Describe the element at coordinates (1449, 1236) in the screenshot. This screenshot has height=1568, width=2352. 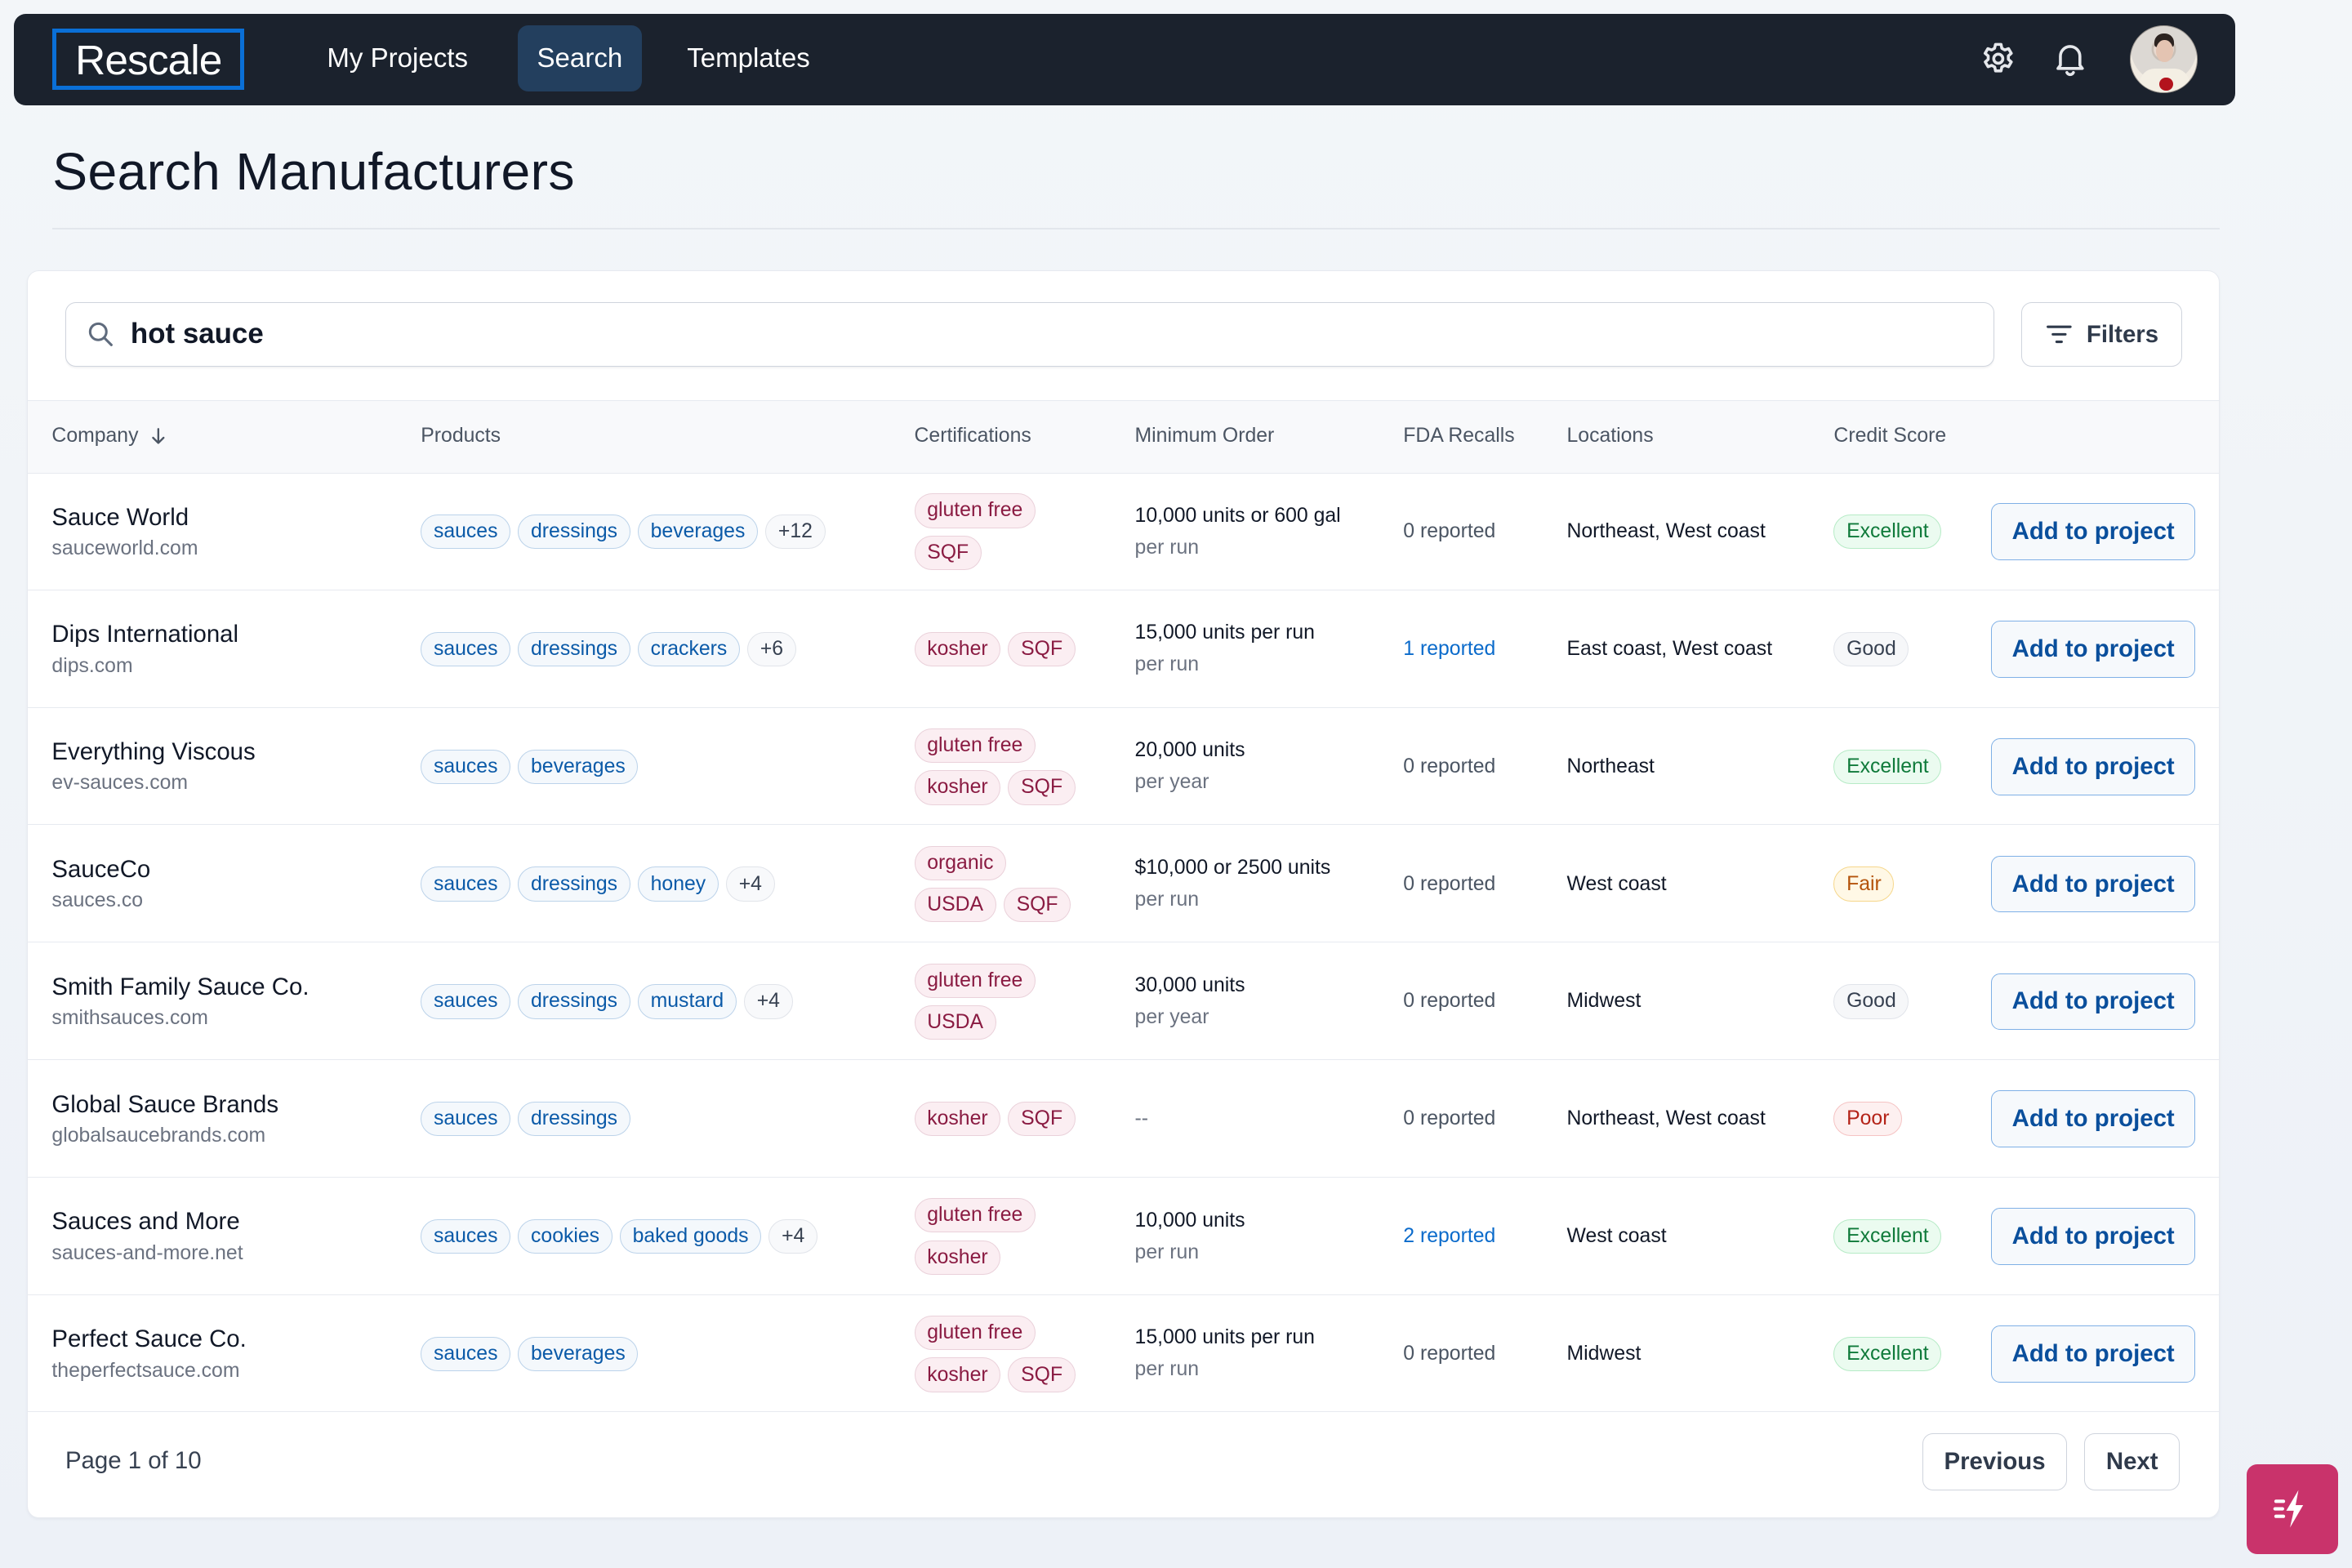
I see `fda-recalls-value: 2 reported` at that location.